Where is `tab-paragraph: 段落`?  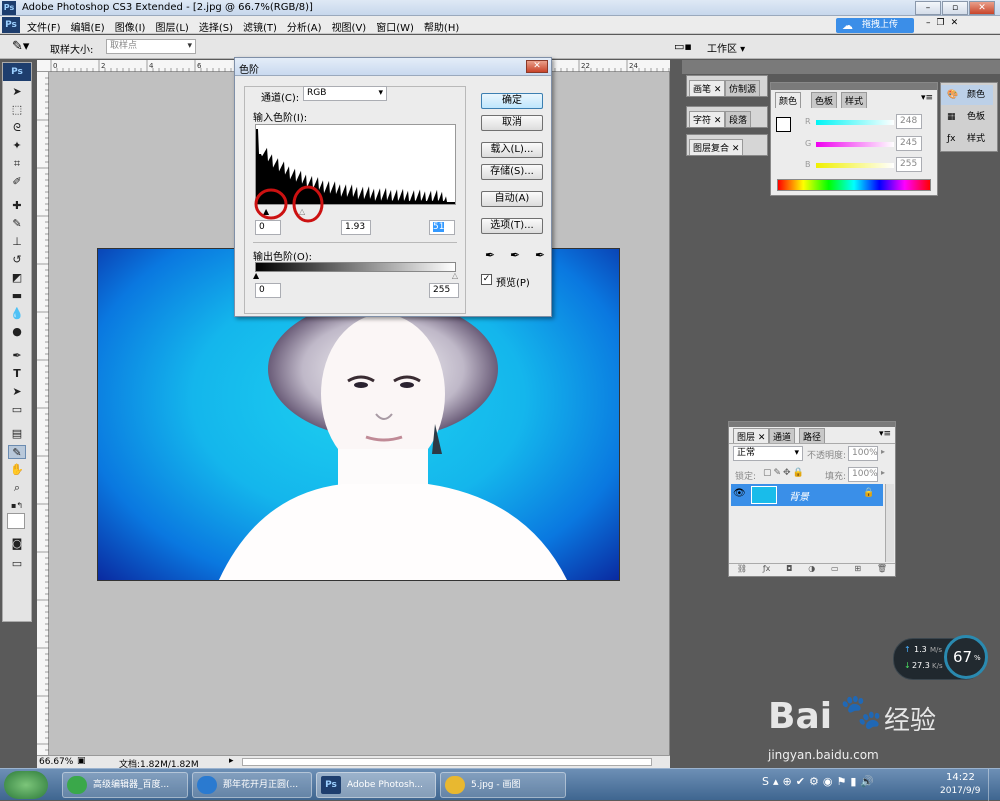
tab-paragraph: 段落 is located at coordinates (738, 119).